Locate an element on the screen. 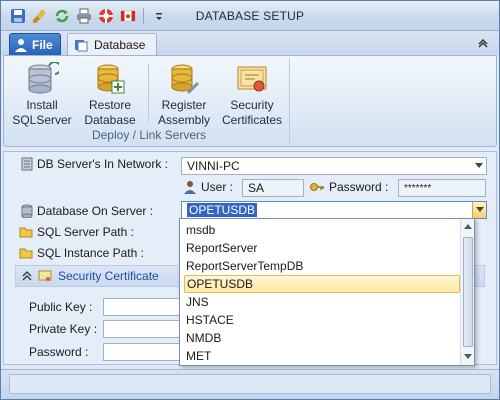  public-key-text: Public Key : is located at coordinates (61, 307).